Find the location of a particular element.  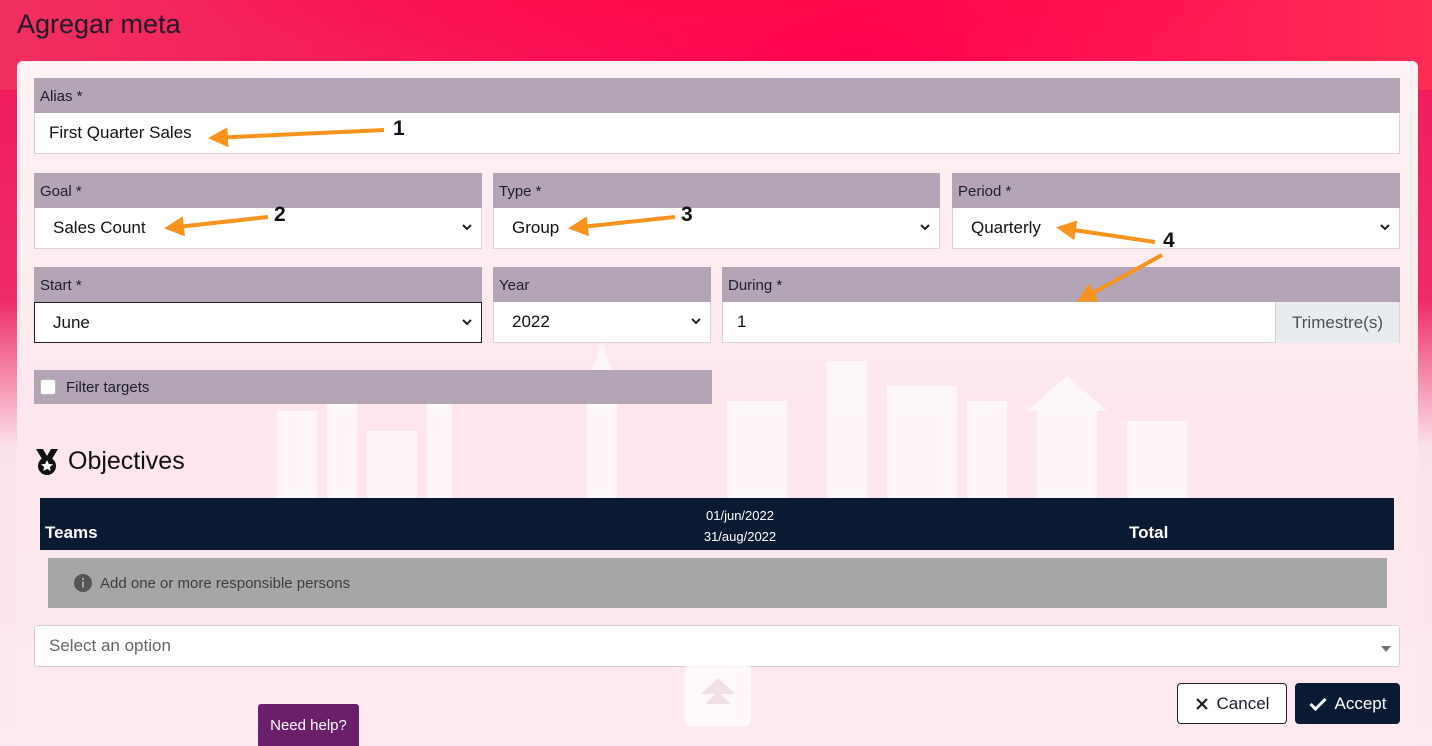

responsible-select-placeholder: Select an option is located at coordinates (110, 645).